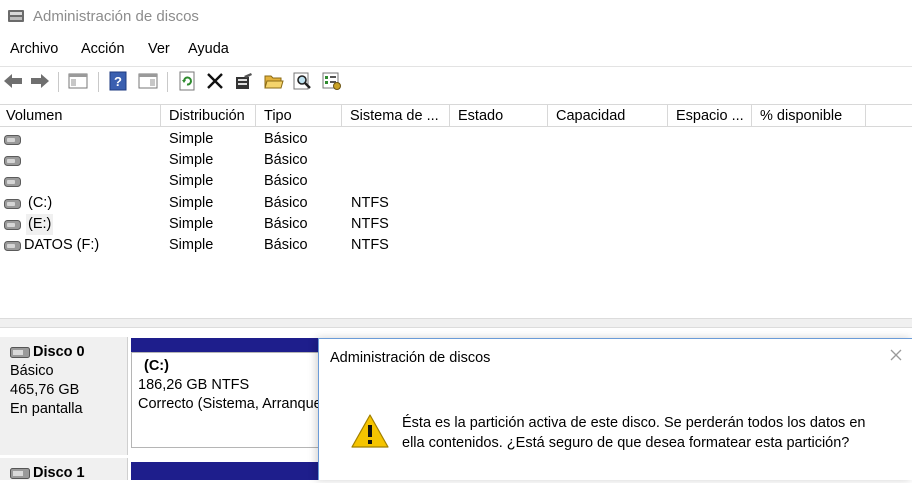 The image size is (912, 483). I want to click on open-folder-icon, so click(274, 82).